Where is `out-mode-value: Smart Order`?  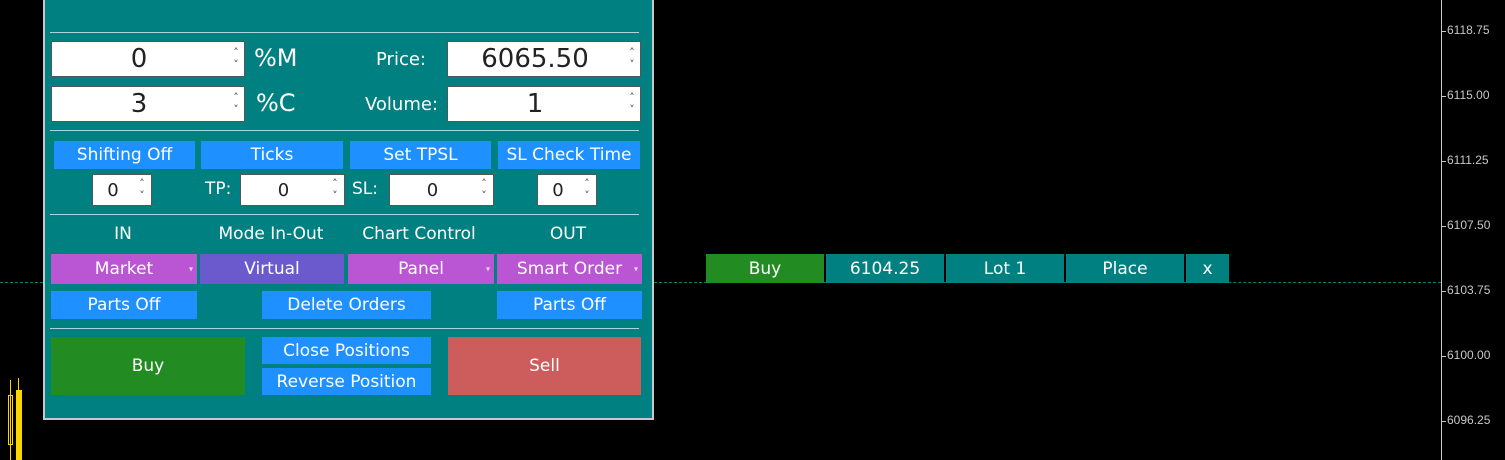 out-mode-value: Smart Order is located at coordinates (569, 269).